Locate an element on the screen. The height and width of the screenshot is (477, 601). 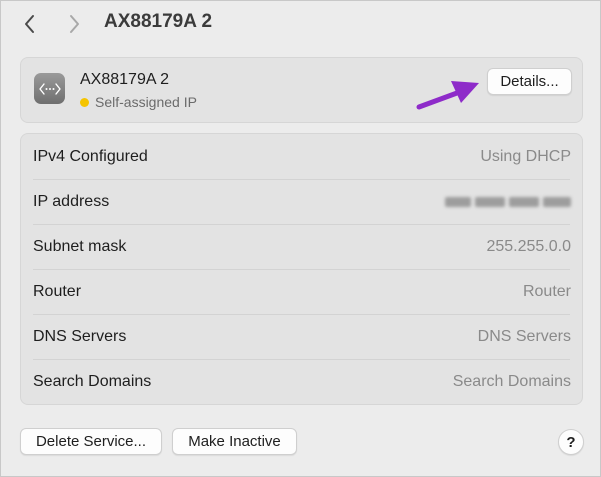
service-name: AX88179A 2 is located at coordinates (124, 79).